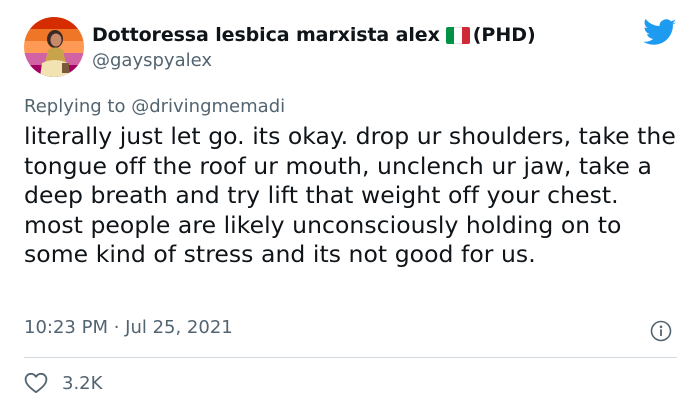 The width and height of the screenshot is (700, 411). Describe the element at coordinates (208, 106) in the screenshot. I see `reply-mention-link: @drivingmemadi` at that location.